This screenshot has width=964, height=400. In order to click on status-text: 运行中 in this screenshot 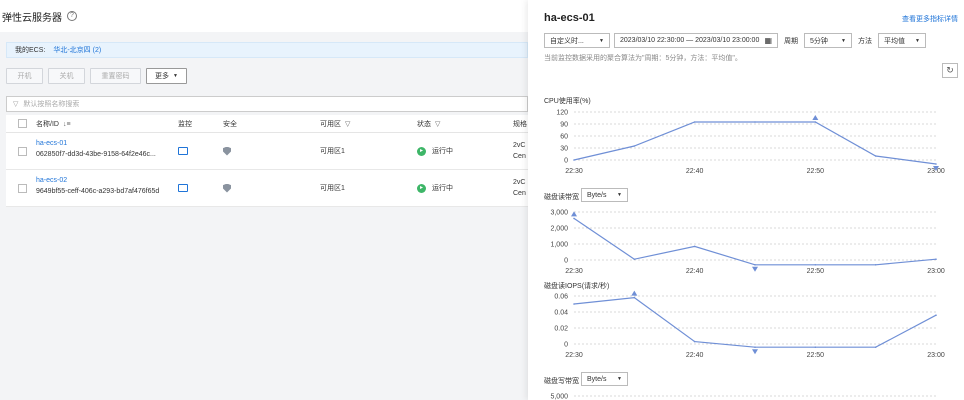, I will do `click(442, 188)`.